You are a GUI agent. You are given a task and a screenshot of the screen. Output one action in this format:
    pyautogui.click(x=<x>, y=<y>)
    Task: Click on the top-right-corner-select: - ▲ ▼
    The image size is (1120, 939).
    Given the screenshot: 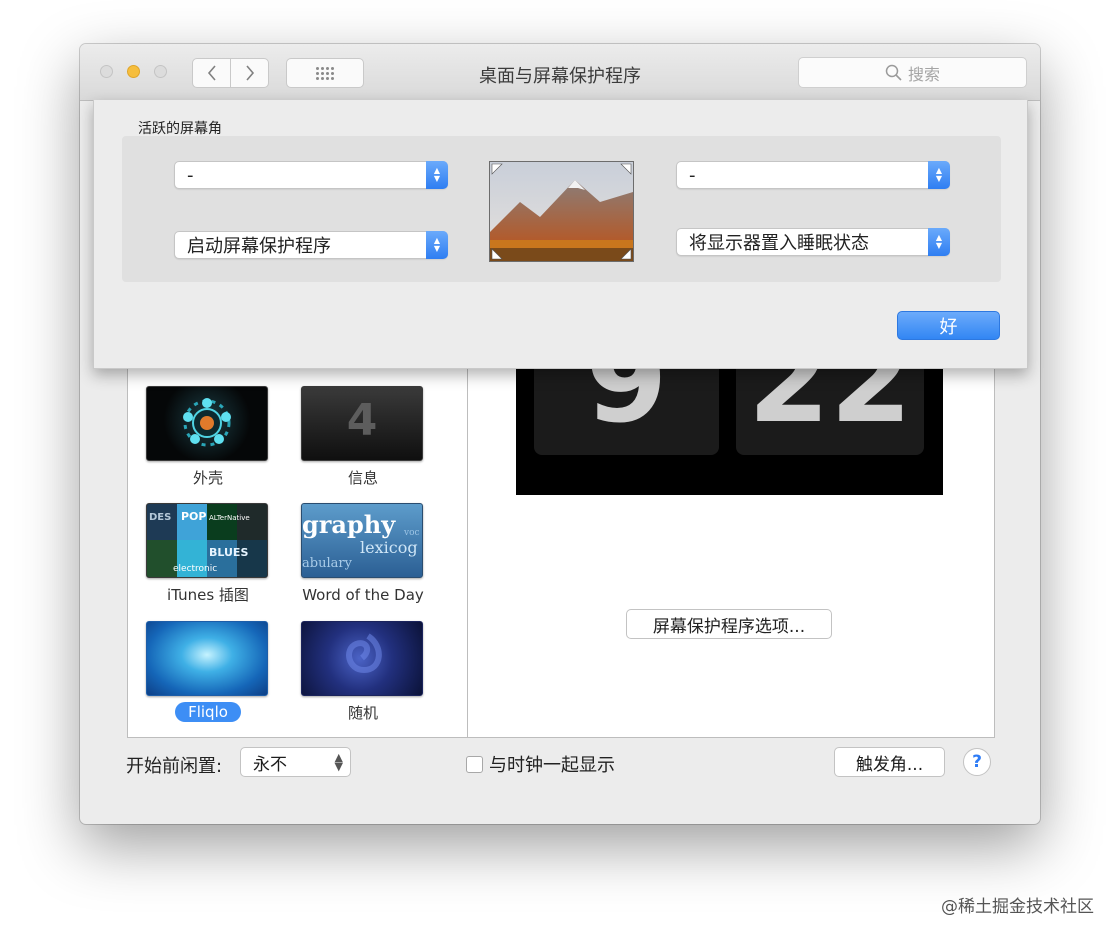 What is the action you would take?
    pyautogui.click(x=813, y=175)
    